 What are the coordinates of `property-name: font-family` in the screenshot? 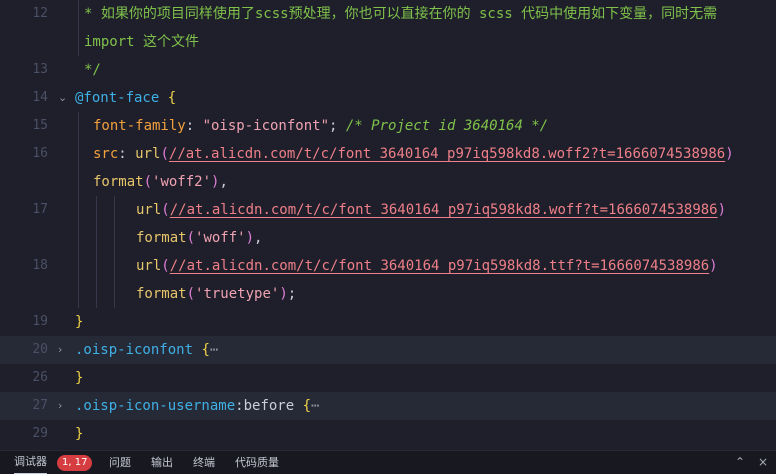 It's located at (139, 126).